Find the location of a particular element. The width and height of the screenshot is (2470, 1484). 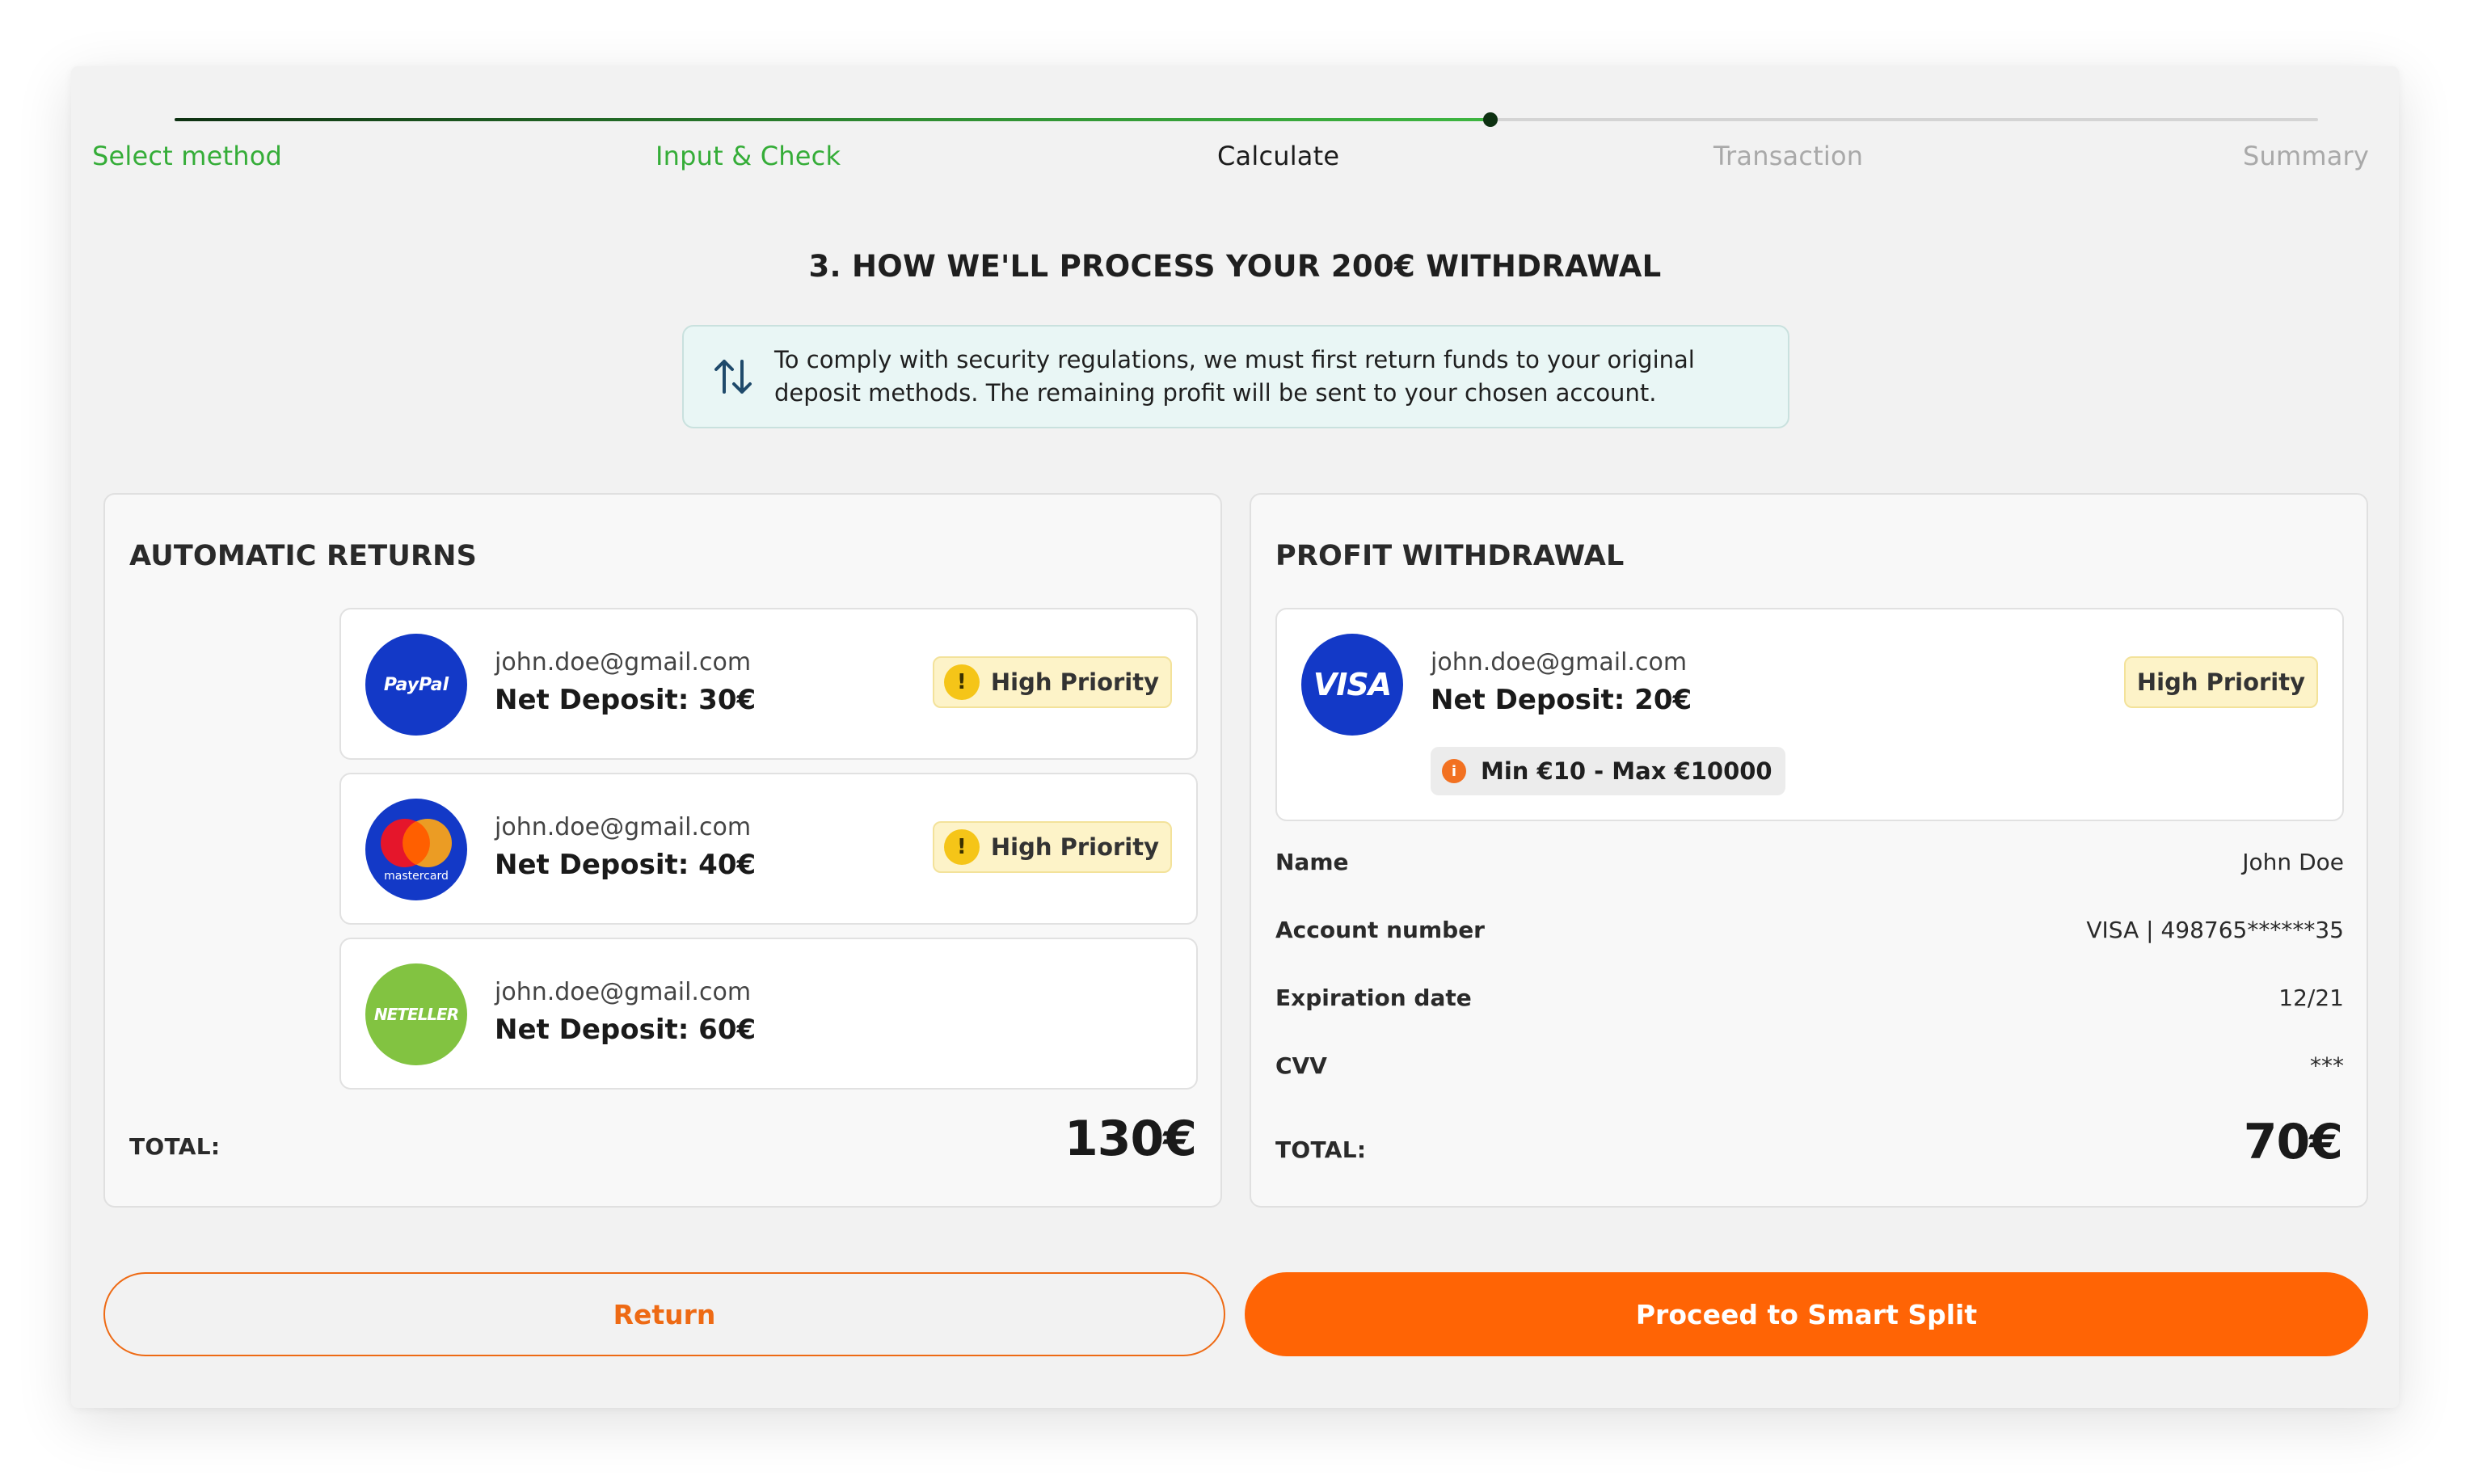

stepper-current-dot is located at coordinates (1490, 119).